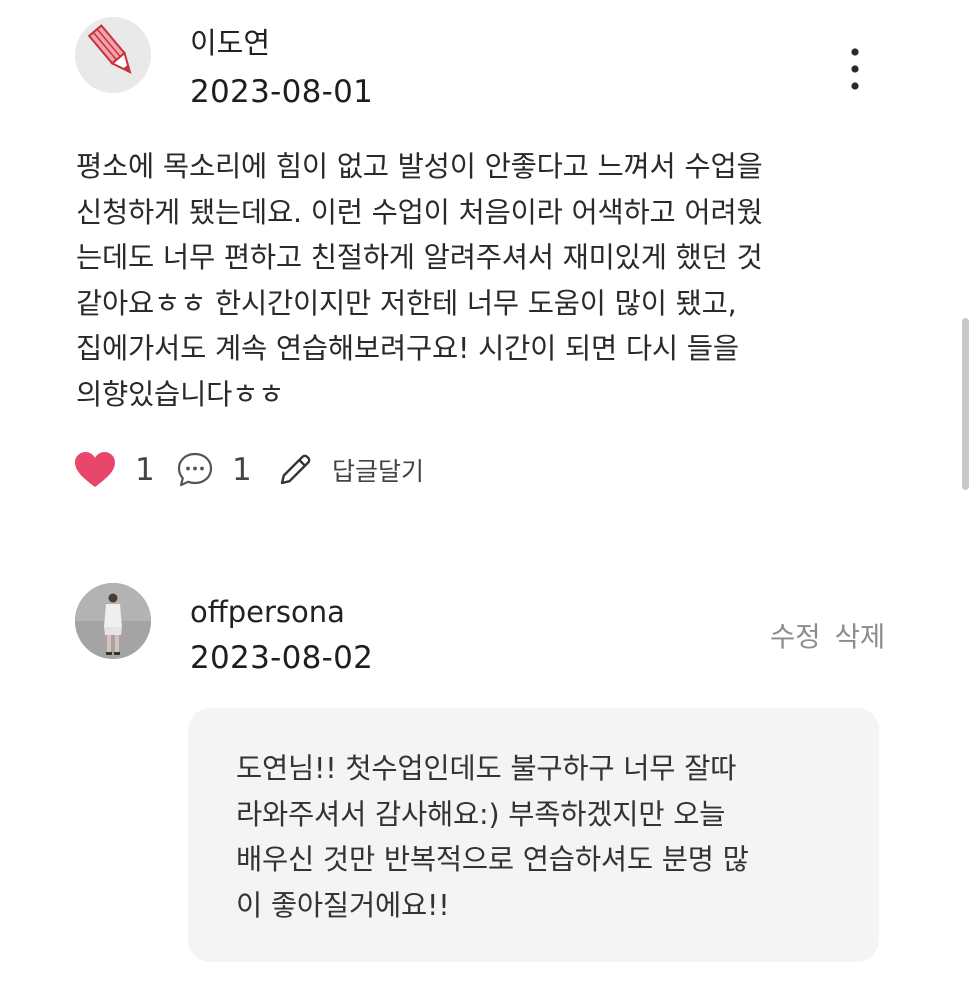  Describe the element at coordinates (109, 49) in the screenshot. I see `pencil-icon` at that location.